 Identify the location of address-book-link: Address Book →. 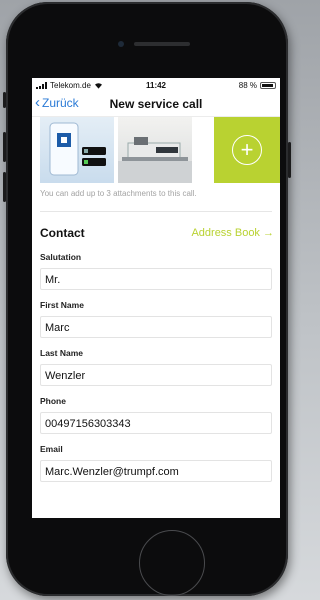
(232, 233).